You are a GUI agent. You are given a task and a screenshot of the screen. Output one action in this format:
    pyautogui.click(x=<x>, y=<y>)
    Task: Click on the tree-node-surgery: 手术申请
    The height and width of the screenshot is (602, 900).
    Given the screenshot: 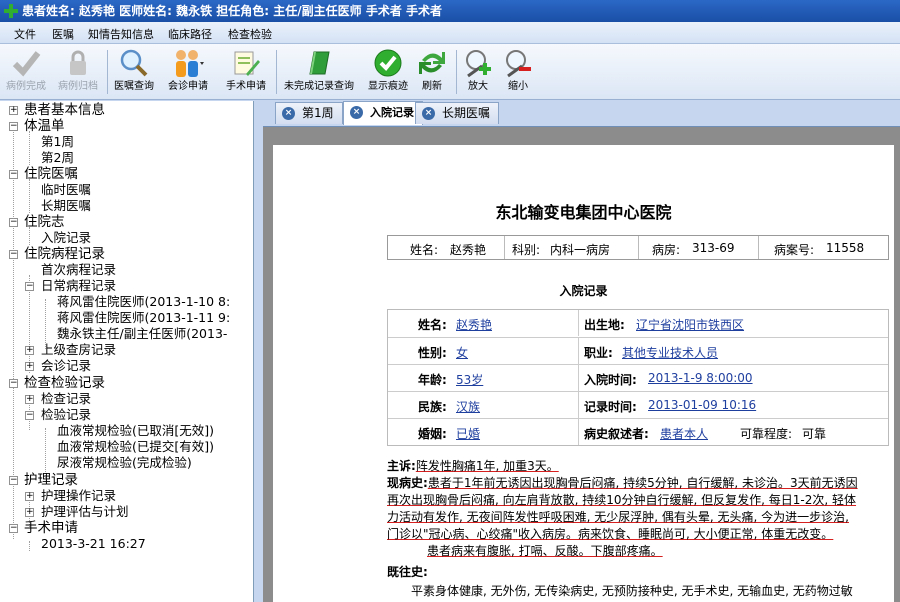 What is the action you would take?
    pyautogui.click(x=51, y=528)
    